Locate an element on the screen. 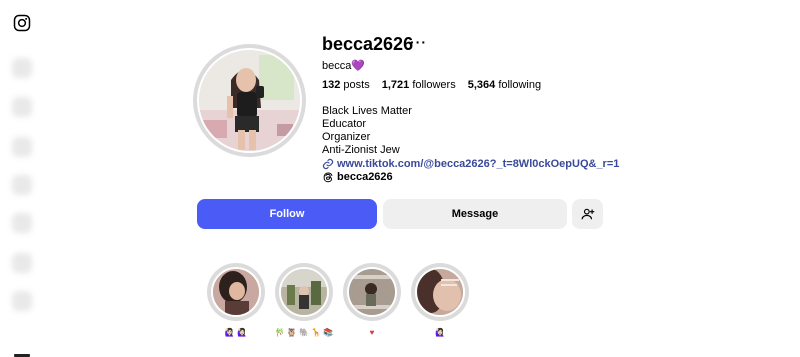 Image resolution: width=800 pixels, height=357 pixels. sidebar-nav is located at coordinates (22, 178).